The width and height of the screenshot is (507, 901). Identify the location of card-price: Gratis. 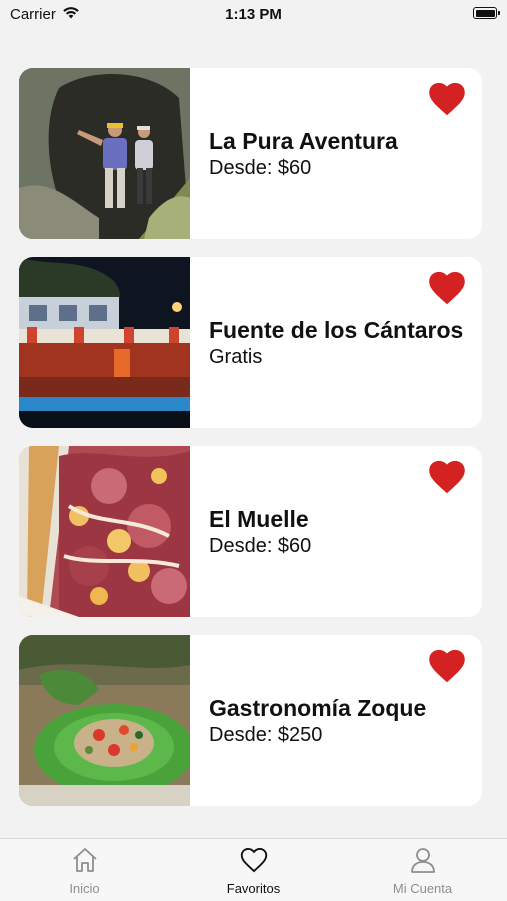
(236, 356).